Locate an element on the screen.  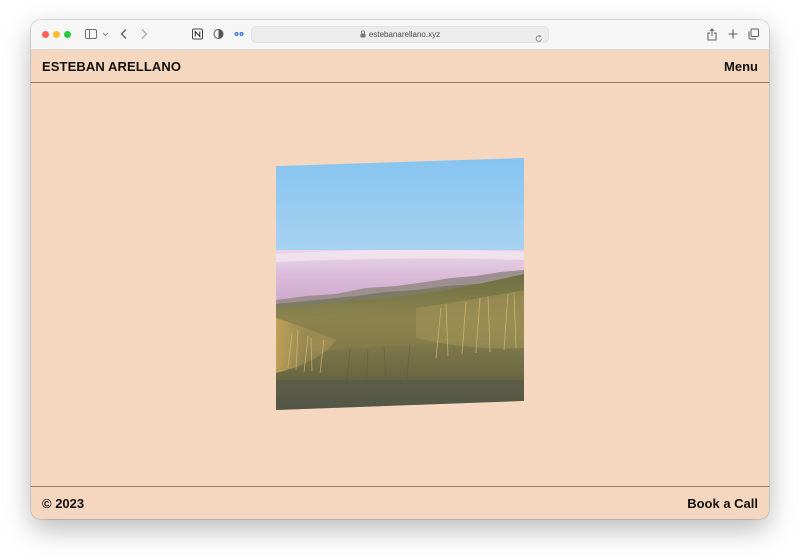
shield-icon is located at coordinates (218, 34).